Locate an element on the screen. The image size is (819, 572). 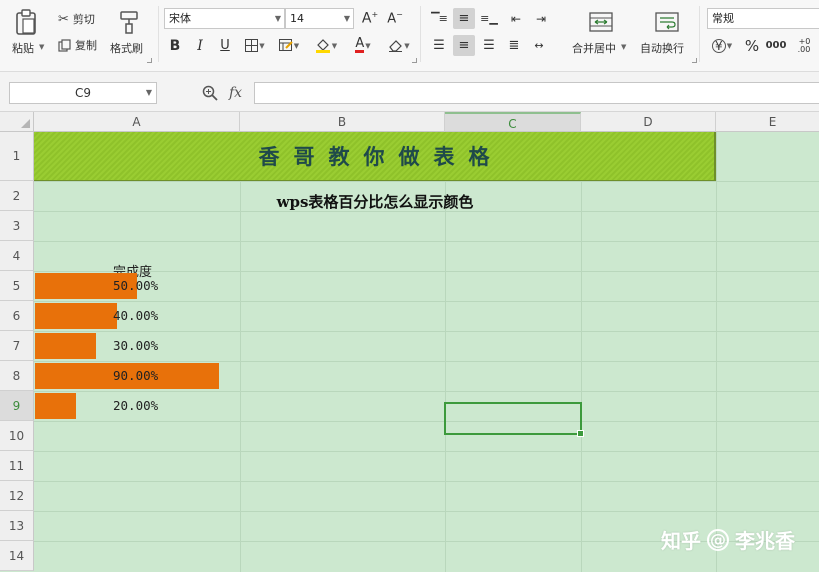
row-header-5: 5 is located at coordinates (17, 286).